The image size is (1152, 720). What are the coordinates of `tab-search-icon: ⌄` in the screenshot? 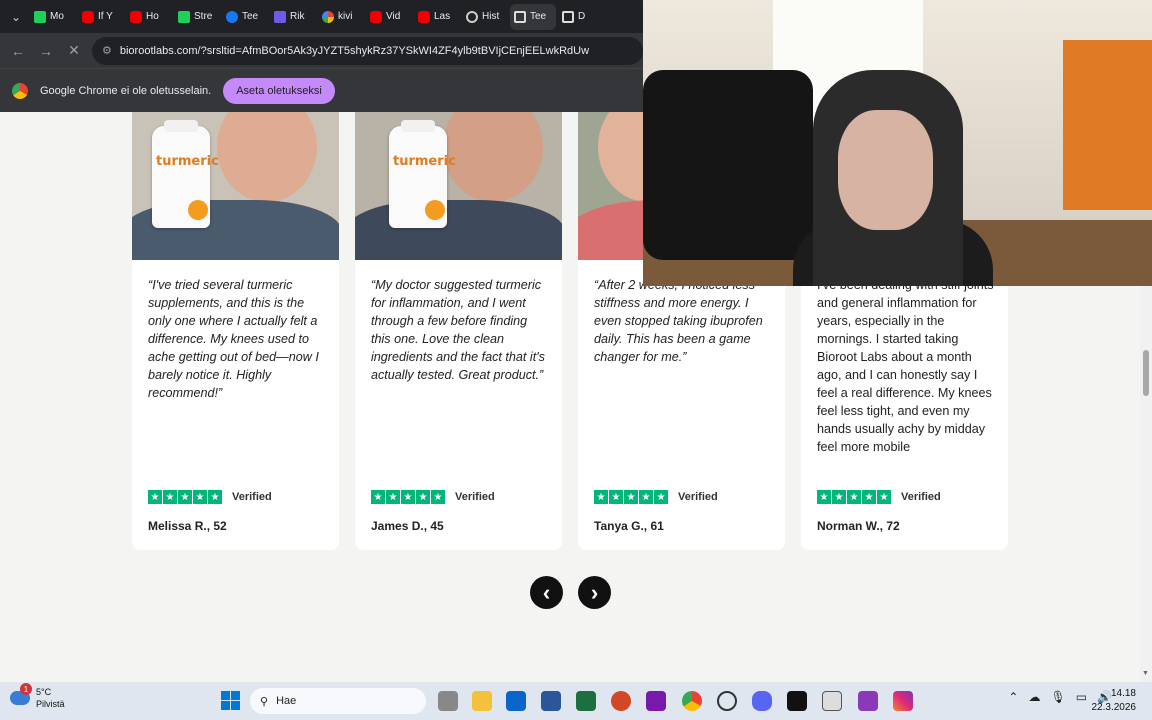 It's located at (16, 17).